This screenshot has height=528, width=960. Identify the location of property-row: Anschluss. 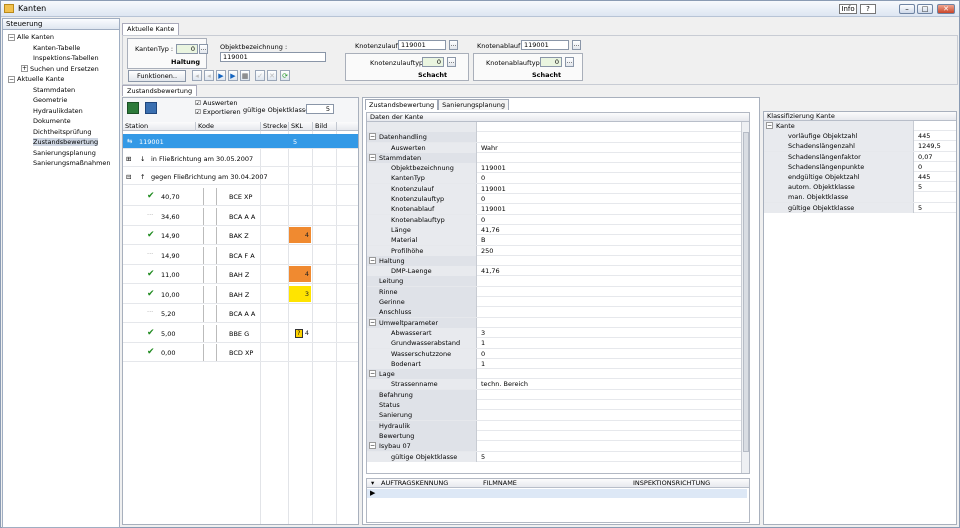
(558, 312).